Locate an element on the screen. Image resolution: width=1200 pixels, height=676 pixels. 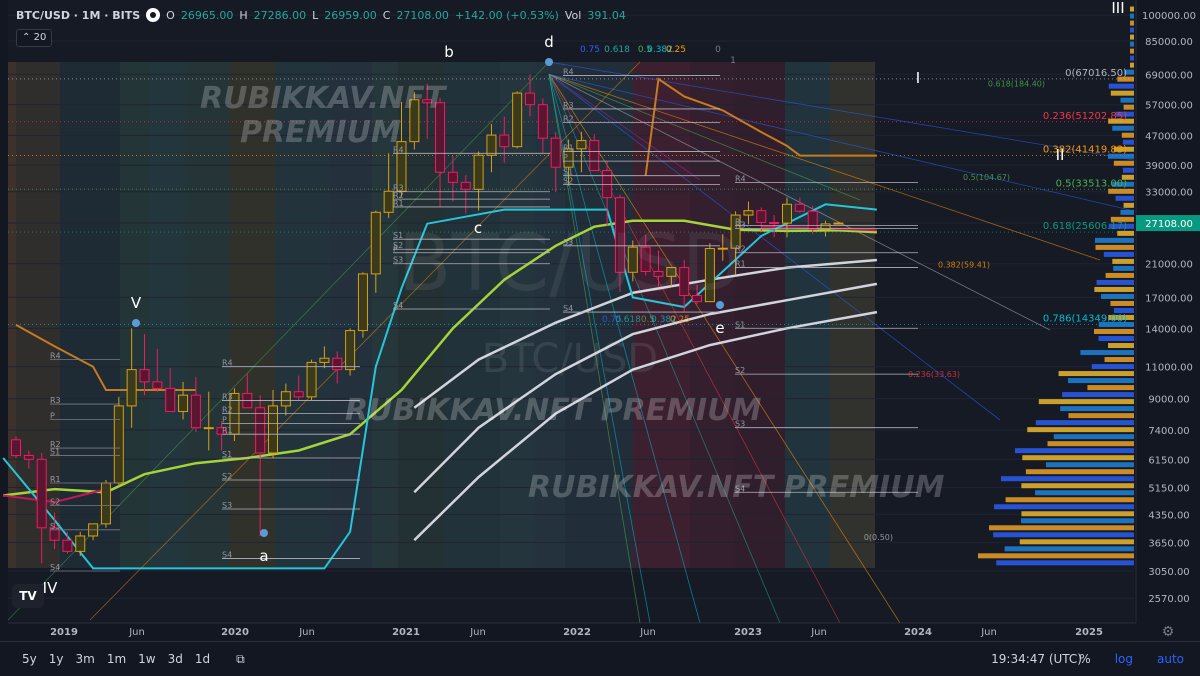
tradingview-logo: TV is located at coordinates (28, 596).